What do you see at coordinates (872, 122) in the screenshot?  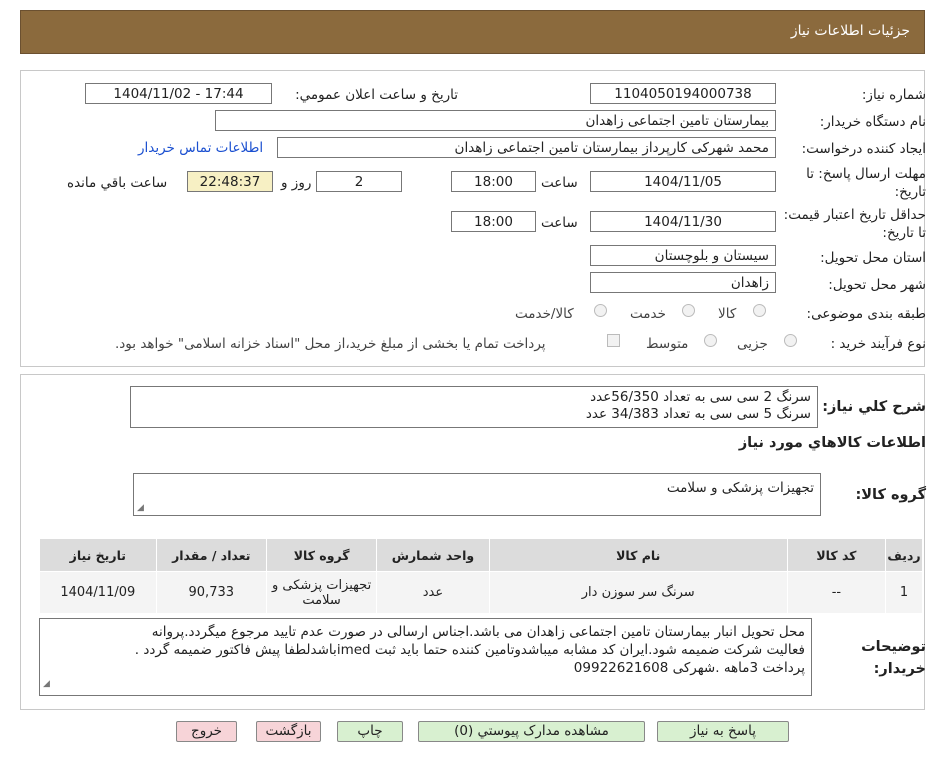 I see `buyer-label: نام دستگاه خريدار:` at bounding box center [872, 122].